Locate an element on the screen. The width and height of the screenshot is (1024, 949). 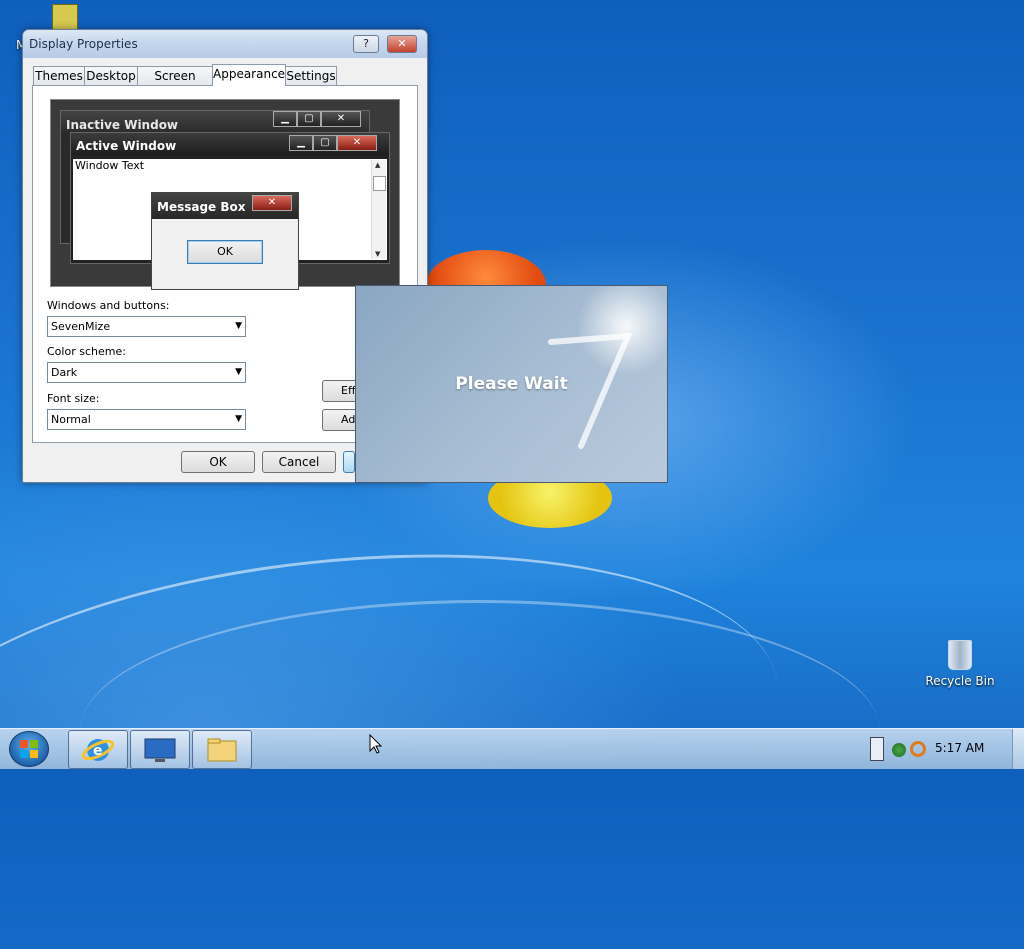
font-size-select: Normal ▼ is located at coordinates (146, 419).